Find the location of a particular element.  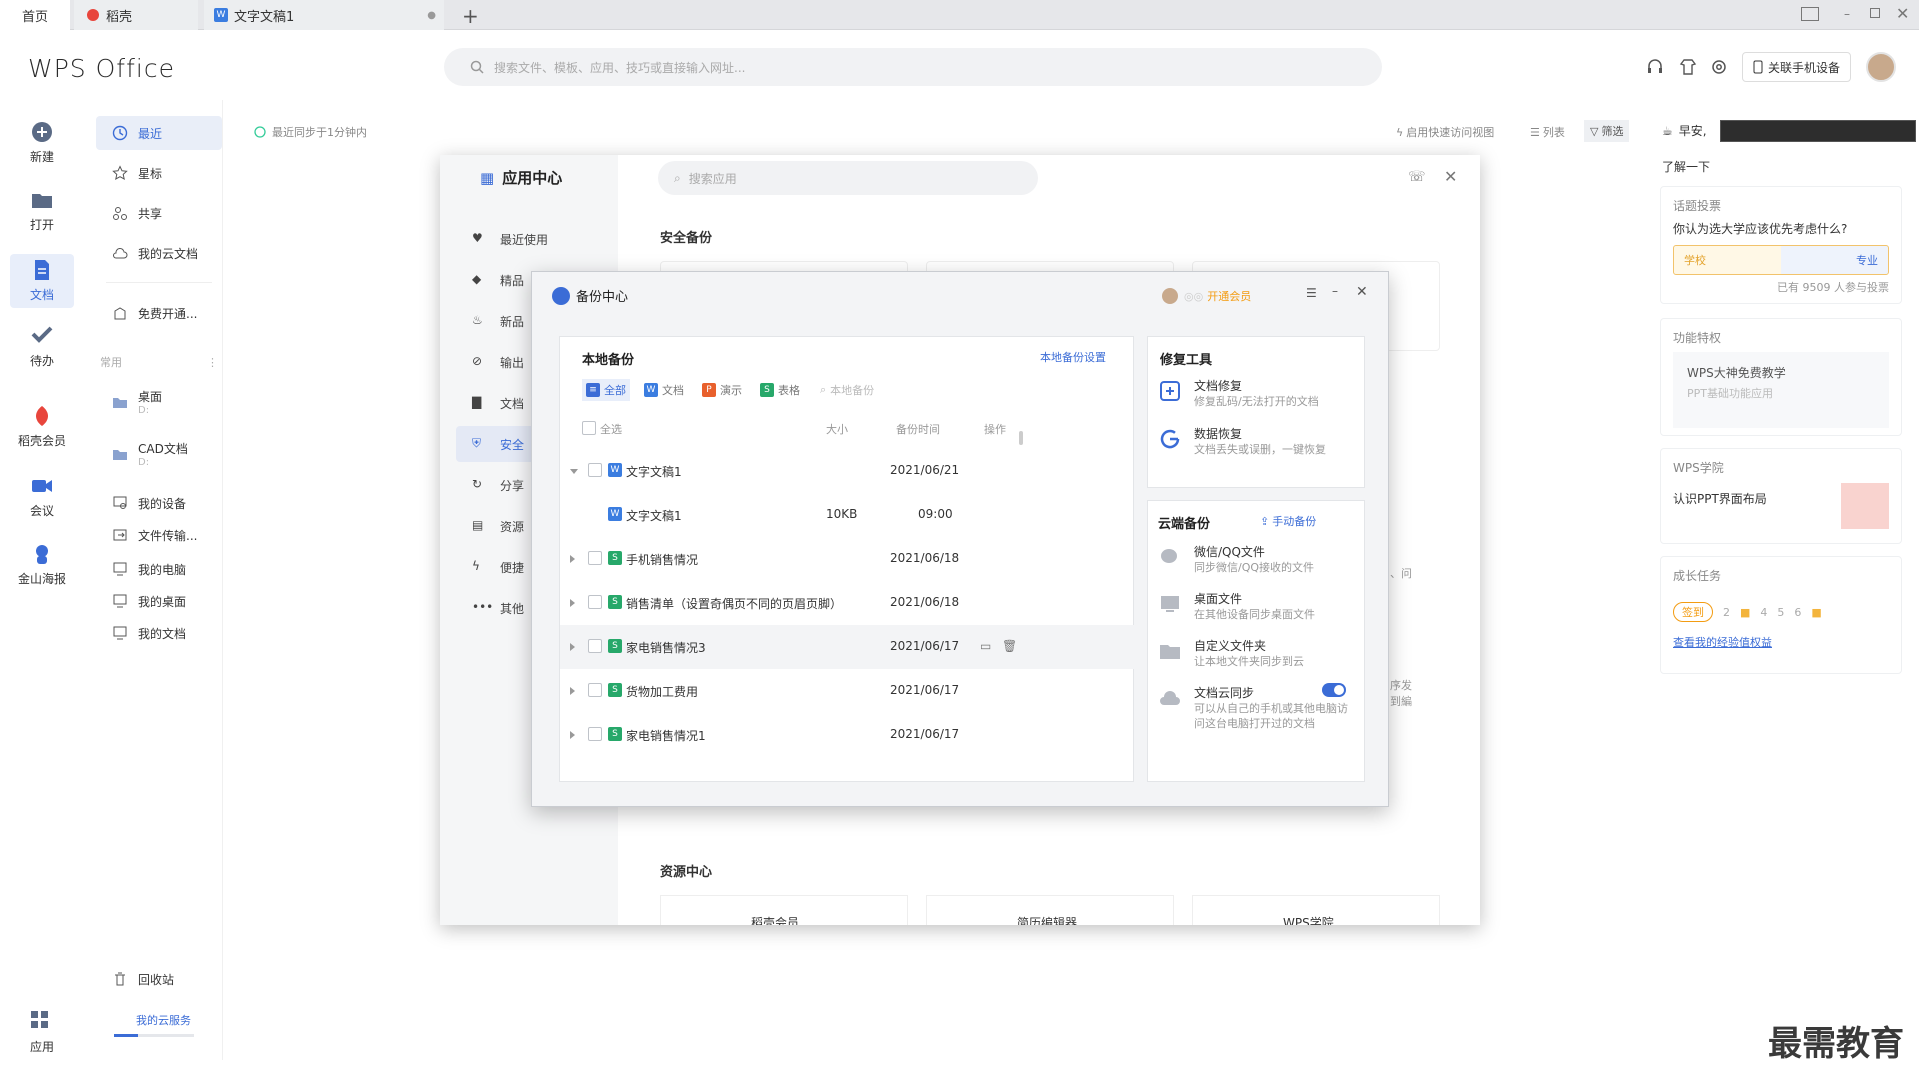

tab-daoke-label: 稻壳 is located at coordinates (119, 17).